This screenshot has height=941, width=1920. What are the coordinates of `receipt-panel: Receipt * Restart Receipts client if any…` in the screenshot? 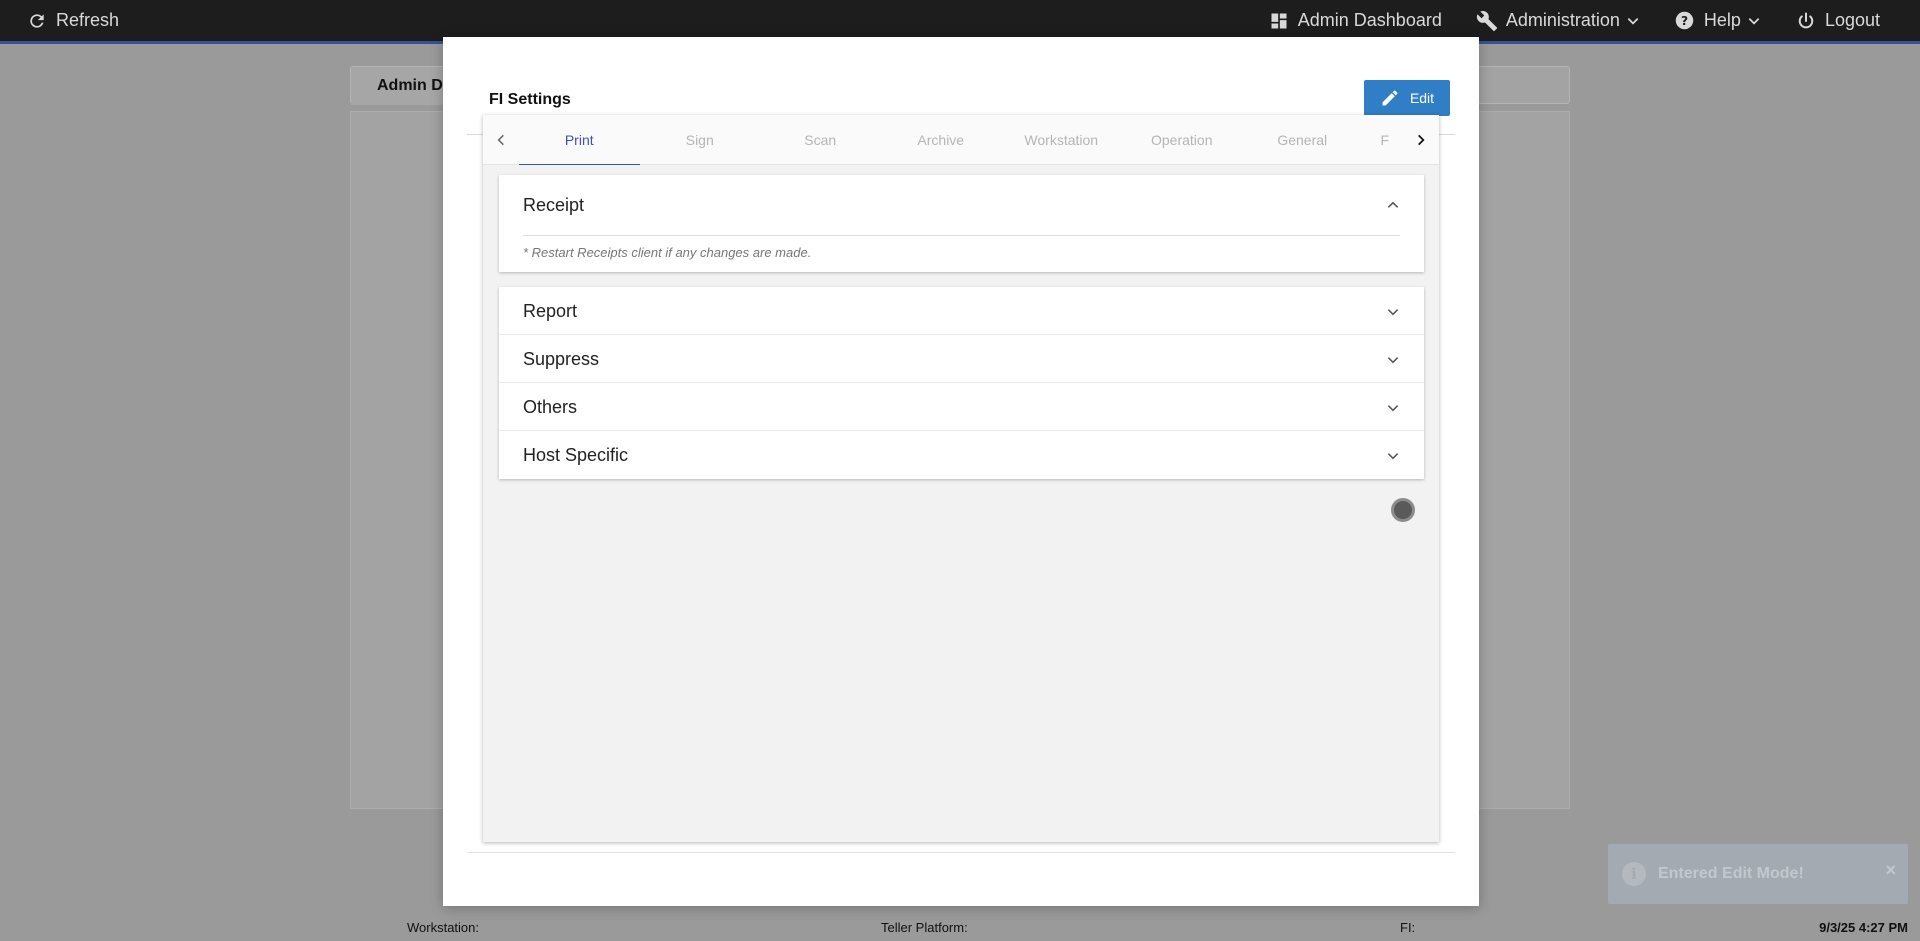 It's located at (961, 223).